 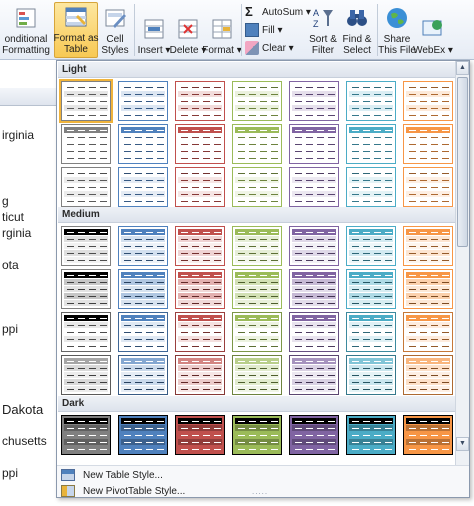 What do you see at coordinates (371, 375) in the screenshot?
I see `table-style-m4-aqua` at bounding box center [371, 375].